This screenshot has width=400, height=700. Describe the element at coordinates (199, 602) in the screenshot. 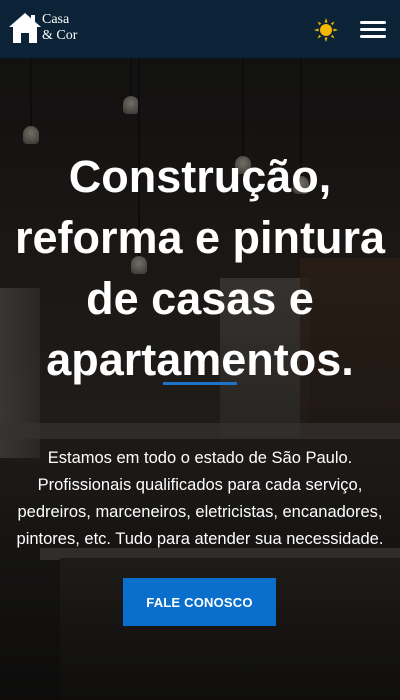

I see `contact-us-button: FALE CONOSCO` at that location.